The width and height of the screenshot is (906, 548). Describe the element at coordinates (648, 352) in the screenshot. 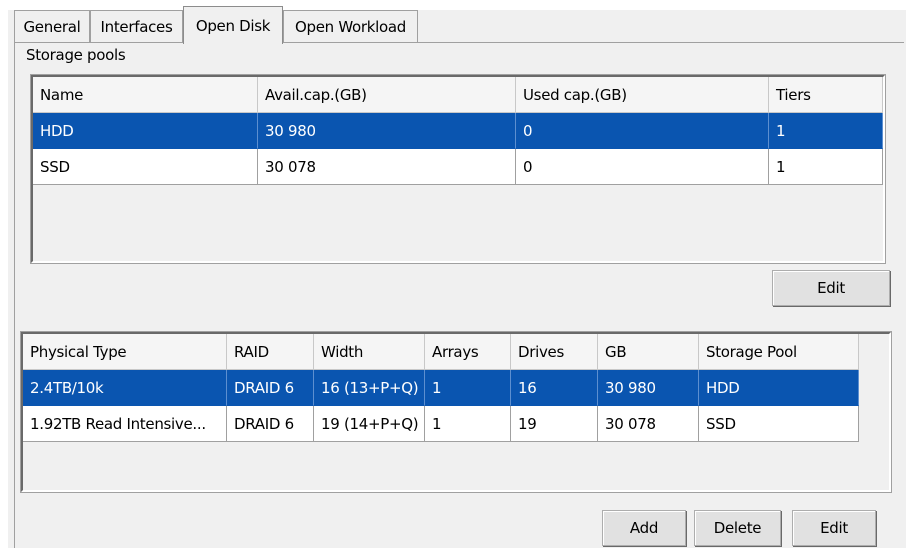

I see `column-header-gb: GB` at that location.